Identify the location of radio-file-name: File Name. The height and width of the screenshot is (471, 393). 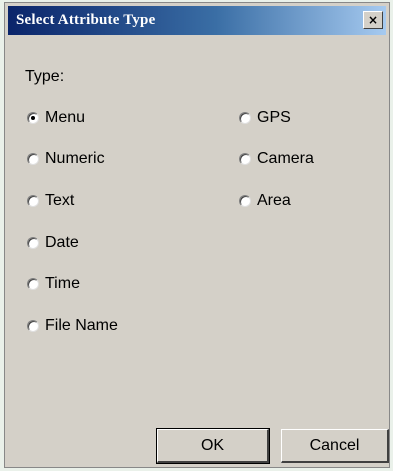
(72, 326).